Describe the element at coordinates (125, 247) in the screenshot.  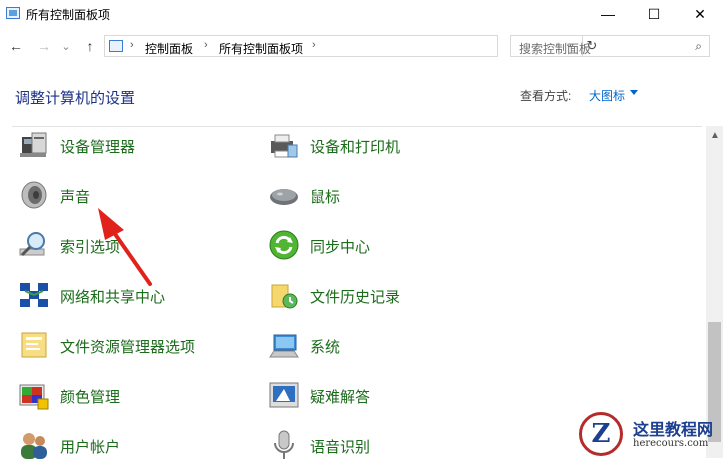
I see `annotation-arrow` at that location.